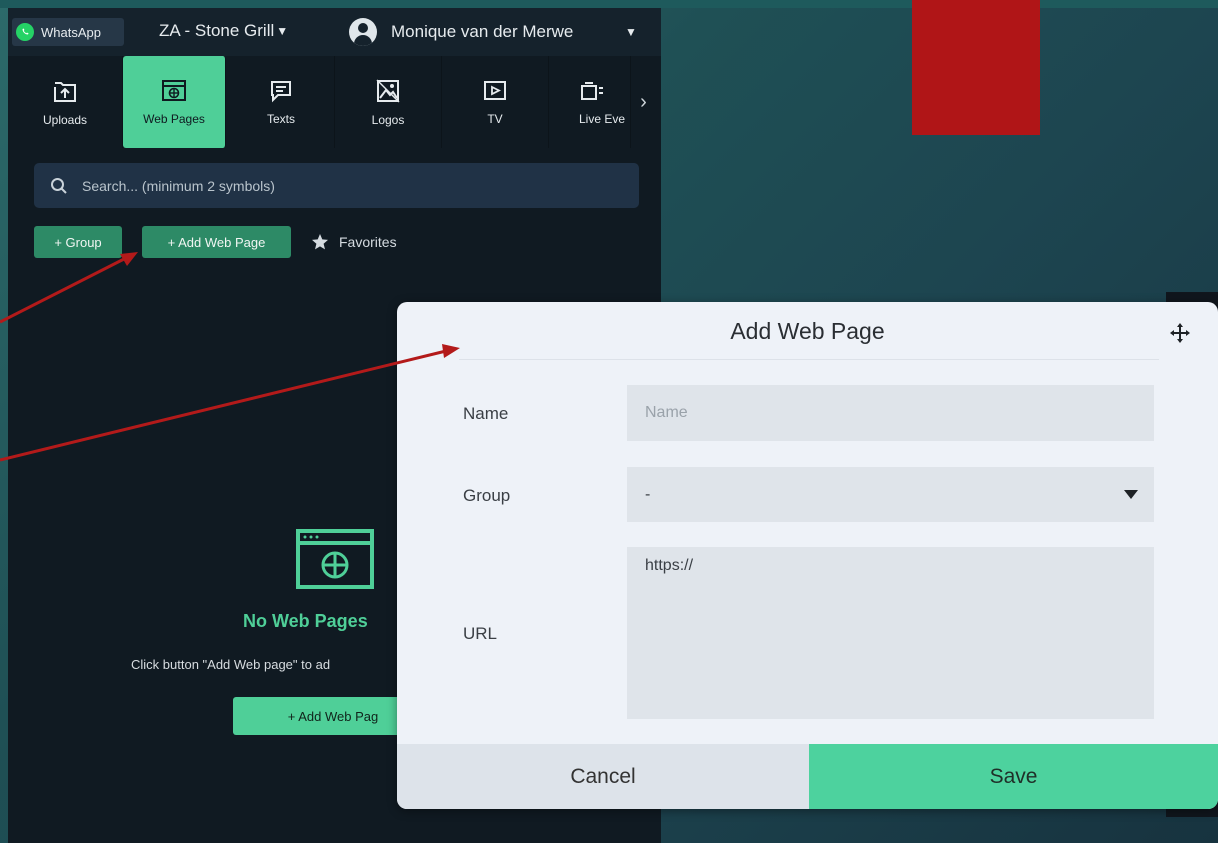 This screenshot has width=1218, height=843. Describe the element at coordinates (65, 119) in the screenshot. I see `tab-label: Uploads` at that location.